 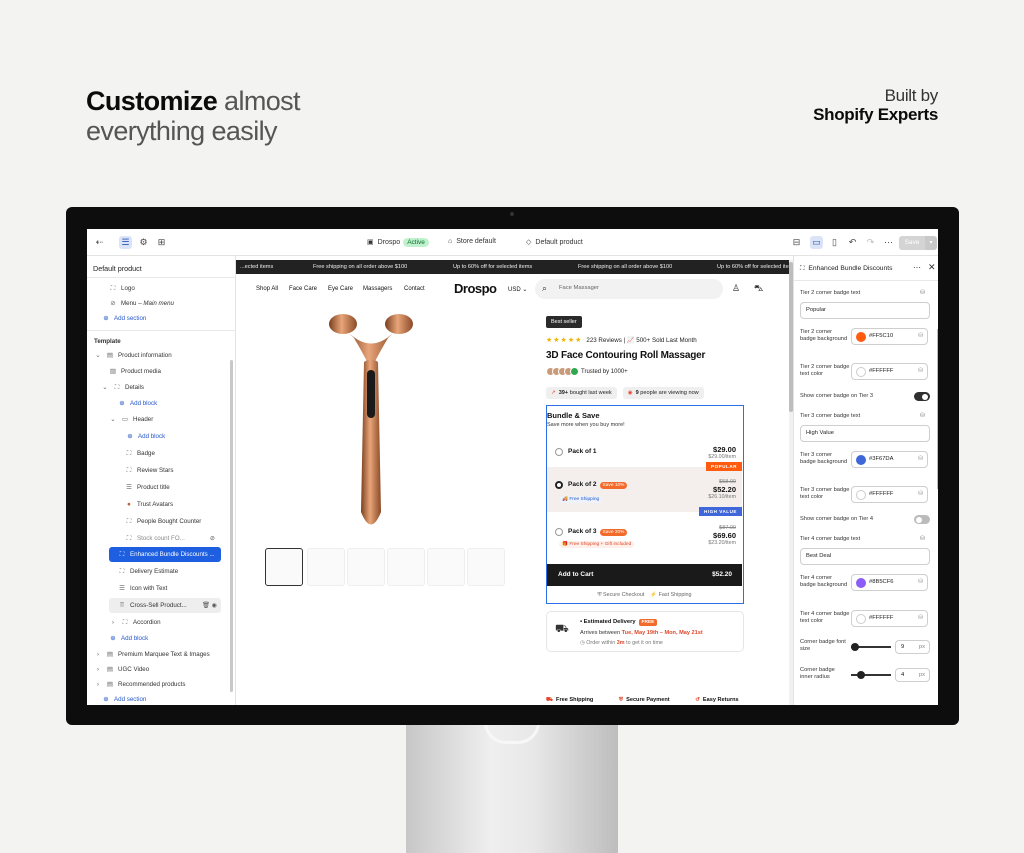 What do you see at coordinates (644, 575) in the screenshot?
I see `add-to-cart-button: Add to Cart $52.20` at bounding box center [644, 575].